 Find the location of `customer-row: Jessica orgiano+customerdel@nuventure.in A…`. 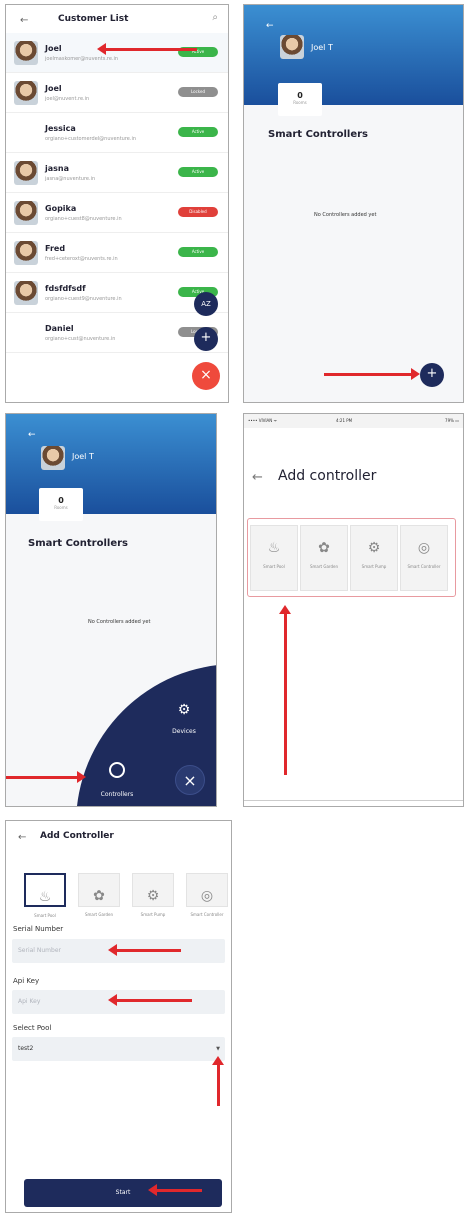

customer-row: Jessica orgiano+customerdel@nuventure.in A… is located at coordinates (117, 133).